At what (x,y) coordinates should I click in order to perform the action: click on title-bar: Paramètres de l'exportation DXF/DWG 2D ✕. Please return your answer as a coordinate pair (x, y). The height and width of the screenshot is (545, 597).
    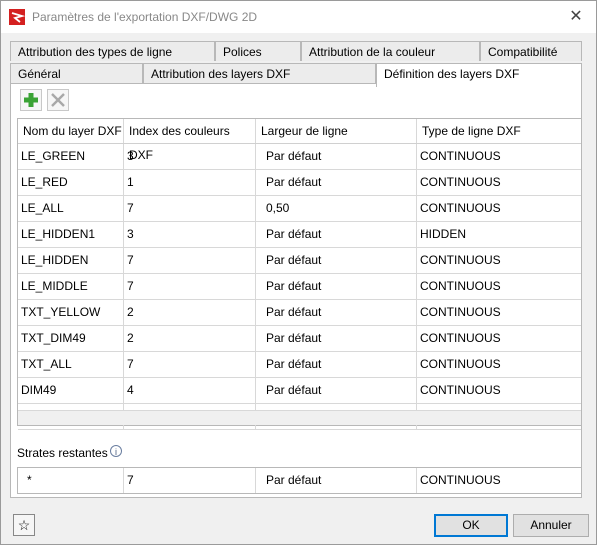
    Looking at the image, I should click on (298, 17).